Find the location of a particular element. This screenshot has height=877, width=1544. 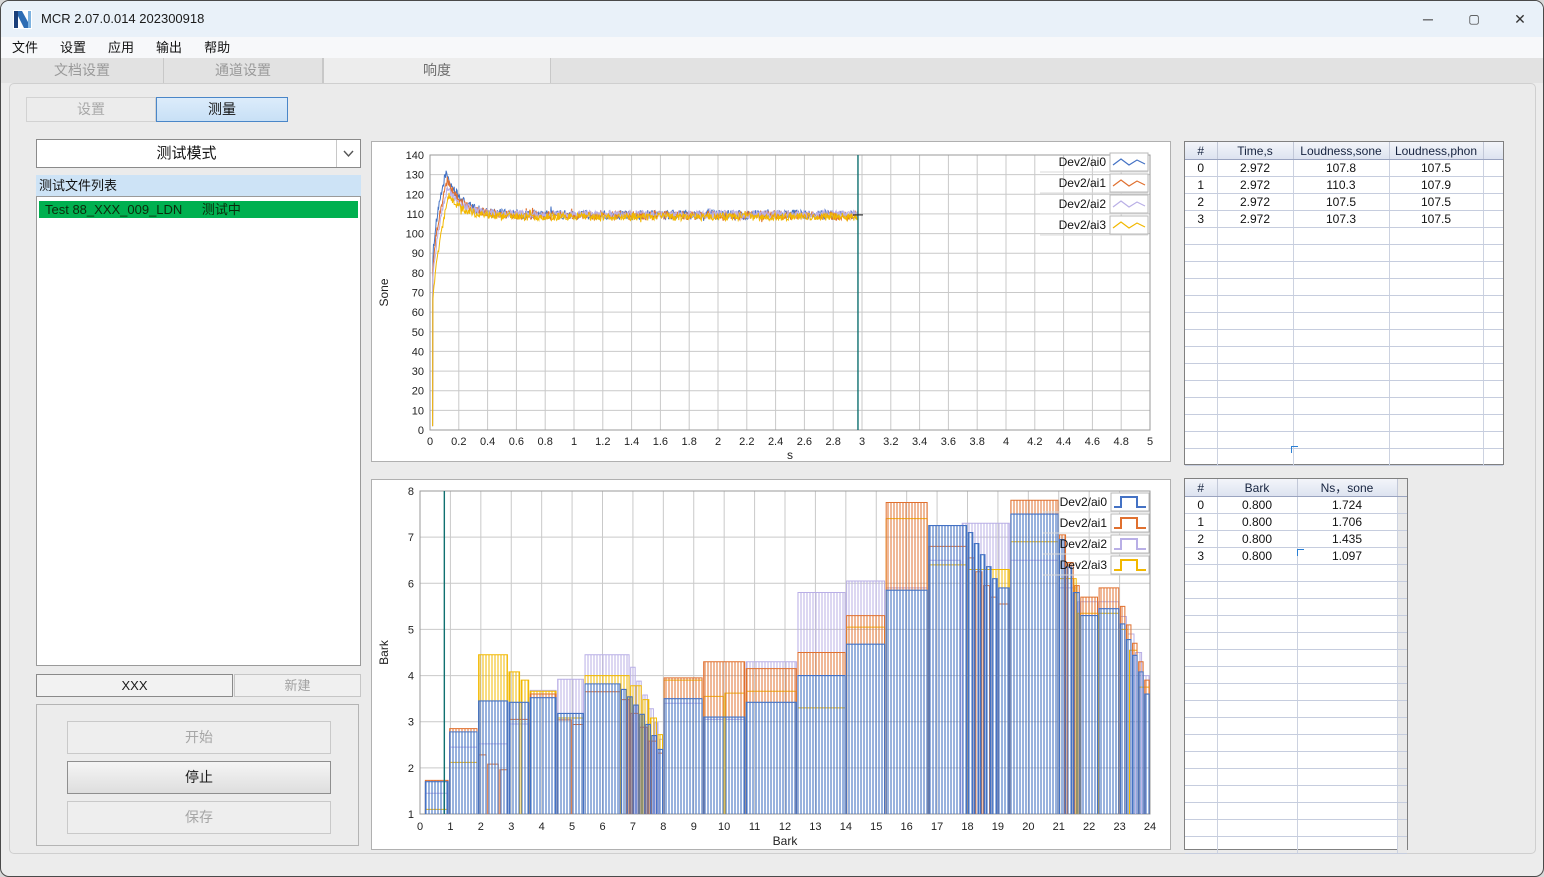

svg-text: 80 is located at coordinates (418, 274).